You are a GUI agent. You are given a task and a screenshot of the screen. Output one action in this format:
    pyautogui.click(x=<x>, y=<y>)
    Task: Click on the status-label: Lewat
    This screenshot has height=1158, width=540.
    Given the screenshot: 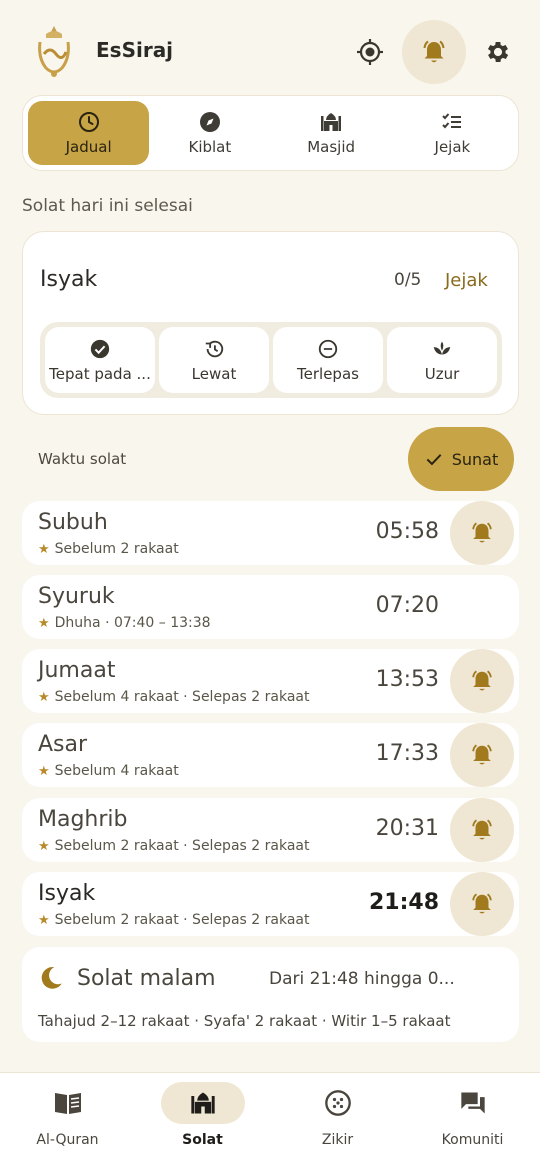 What is the action you would take?
    pyautogui.click(x=214, y=373)
    